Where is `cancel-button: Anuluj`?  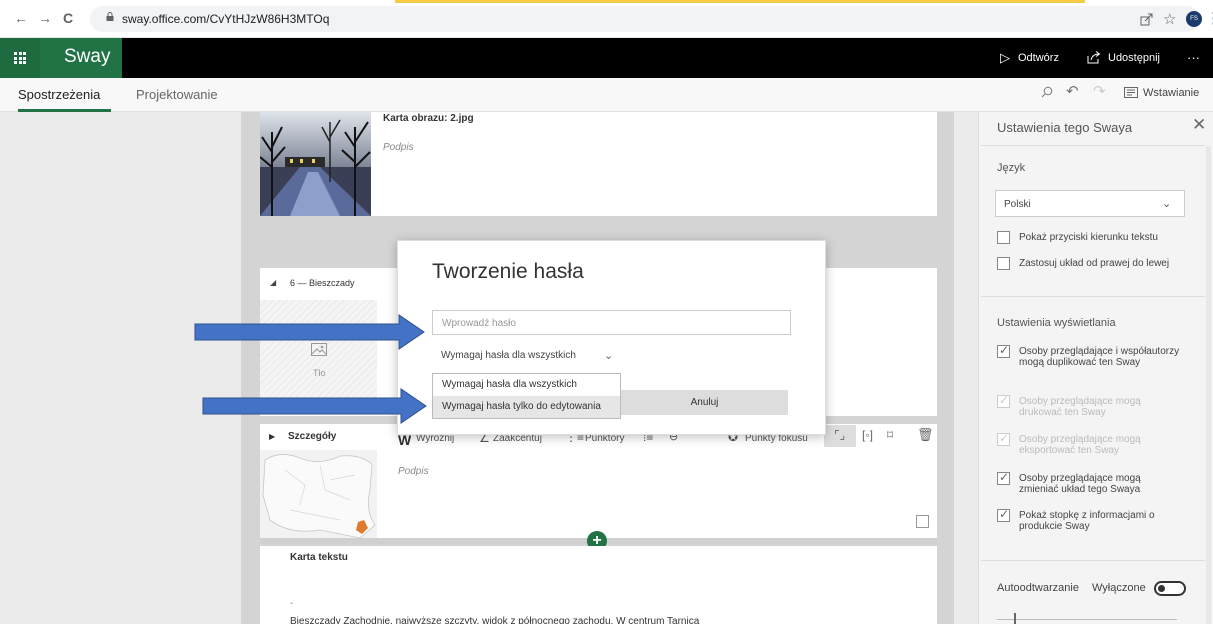 cancel-button: Anuluj is located at coordinates (704, 402).